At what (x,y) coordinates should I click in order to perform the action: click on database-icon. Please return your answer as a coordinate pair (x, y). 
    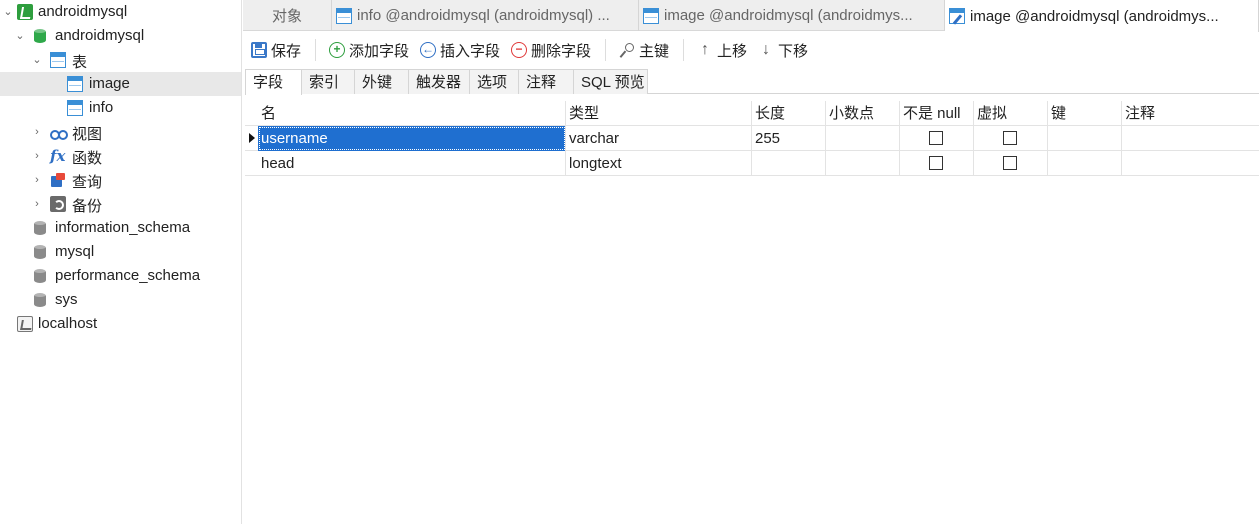
    Looking at the image, I should click on (40, 36).